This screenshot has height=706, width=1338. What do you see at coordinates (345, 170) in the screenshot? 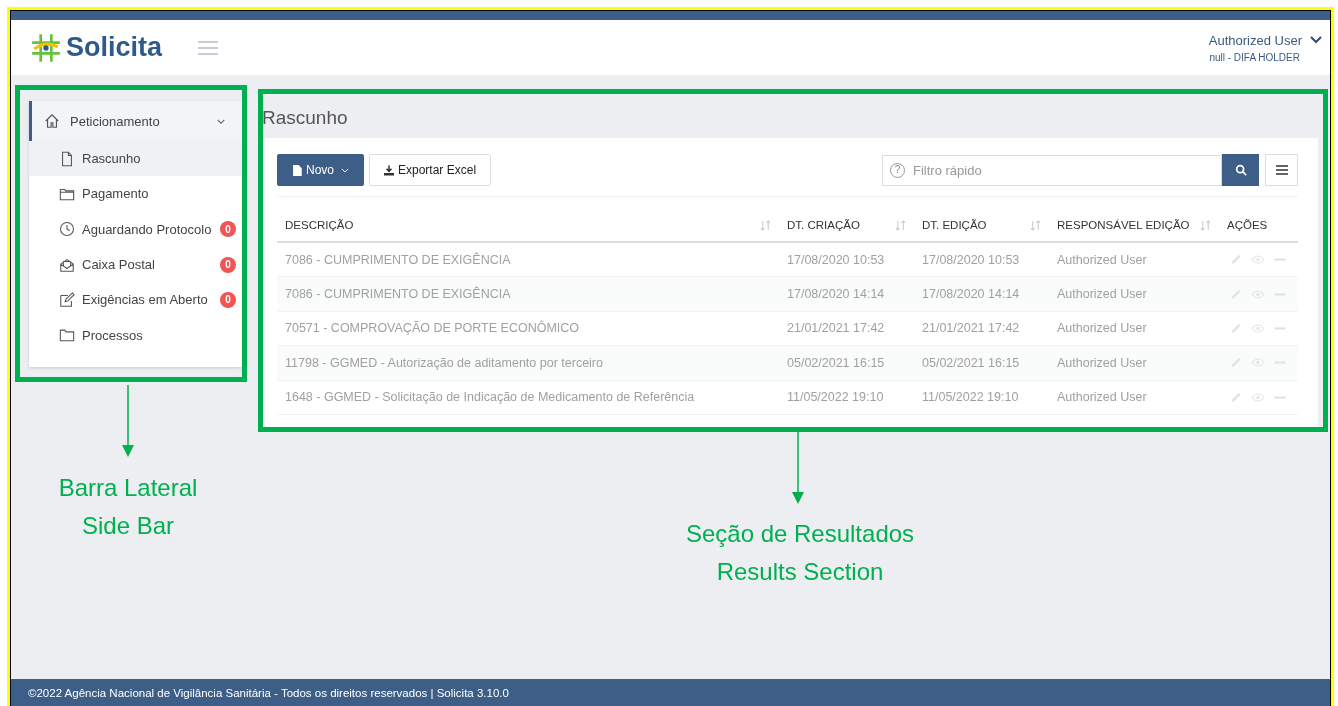
I see `caret-icon` at bounding box center [345, 170].